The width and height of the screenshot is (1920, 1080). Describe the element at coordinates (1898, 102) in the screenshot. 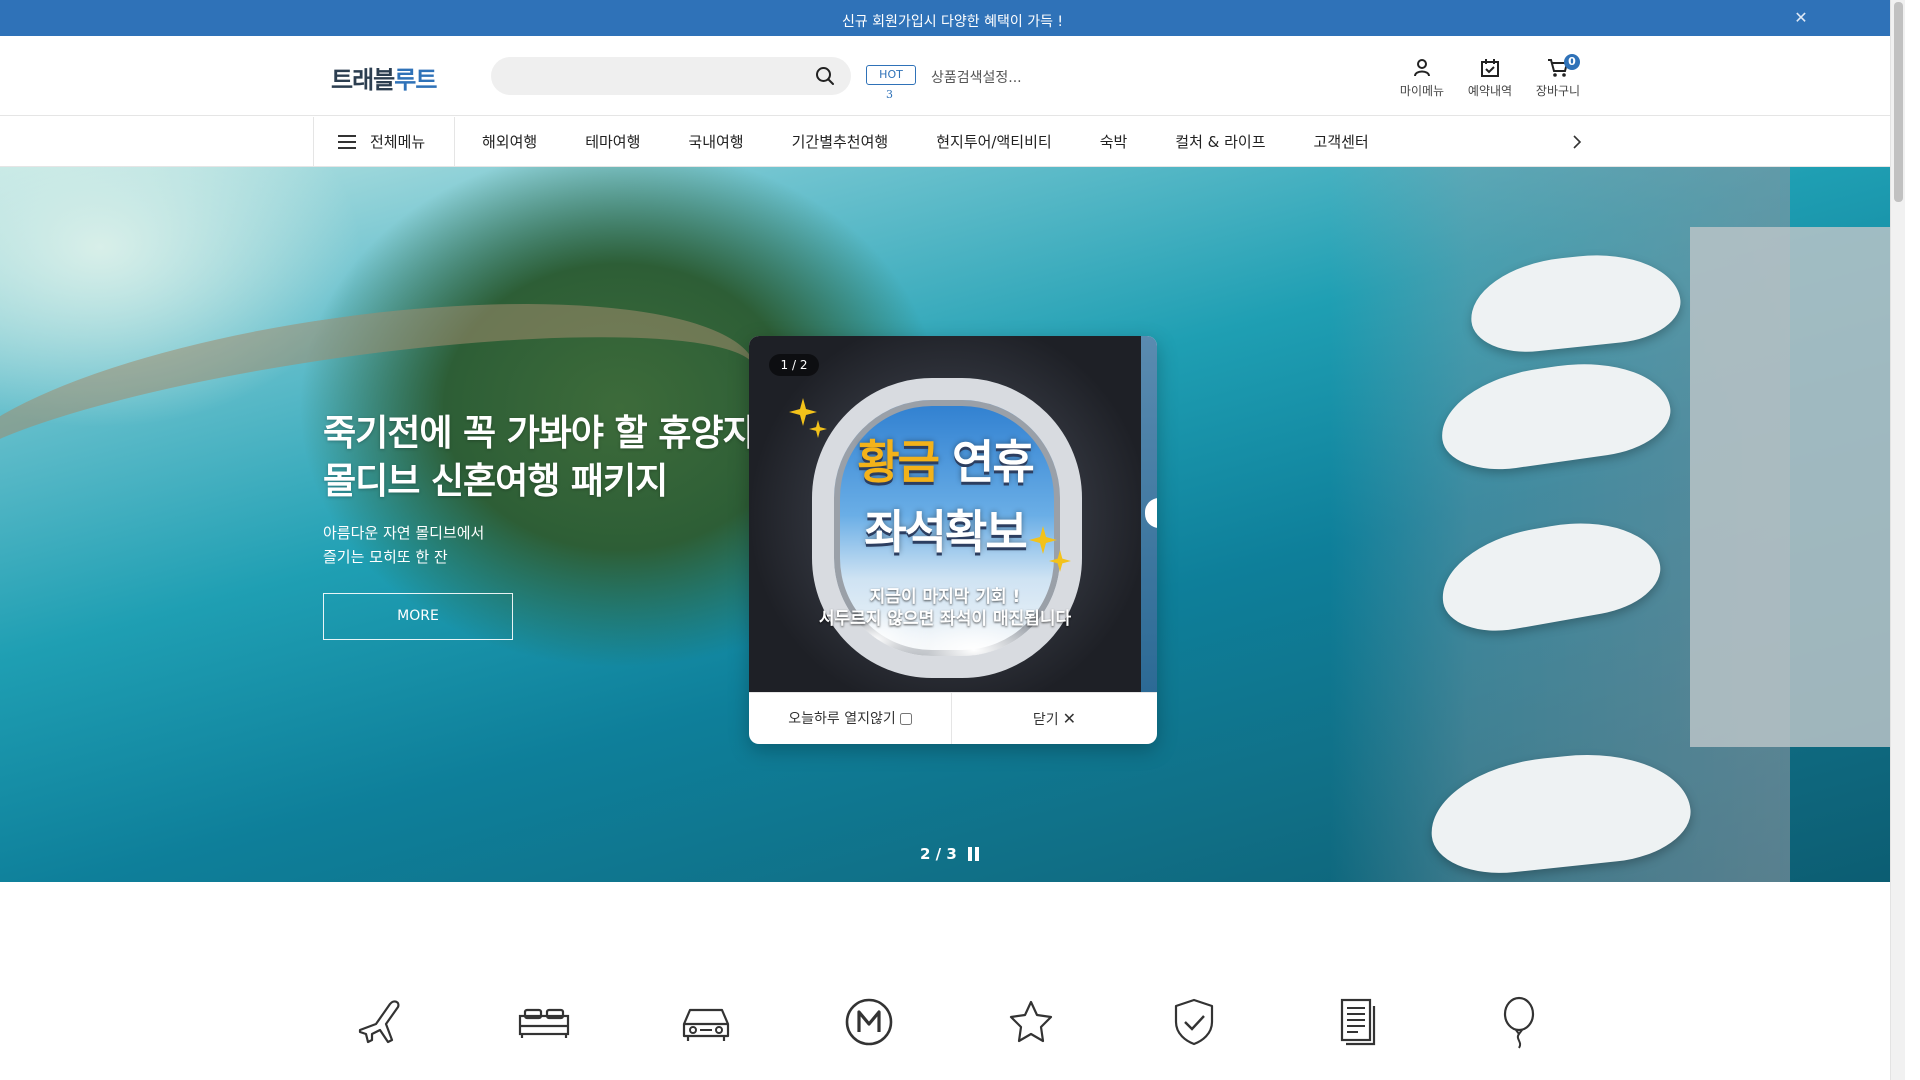

I see `scrollbar-thumb` at that location.